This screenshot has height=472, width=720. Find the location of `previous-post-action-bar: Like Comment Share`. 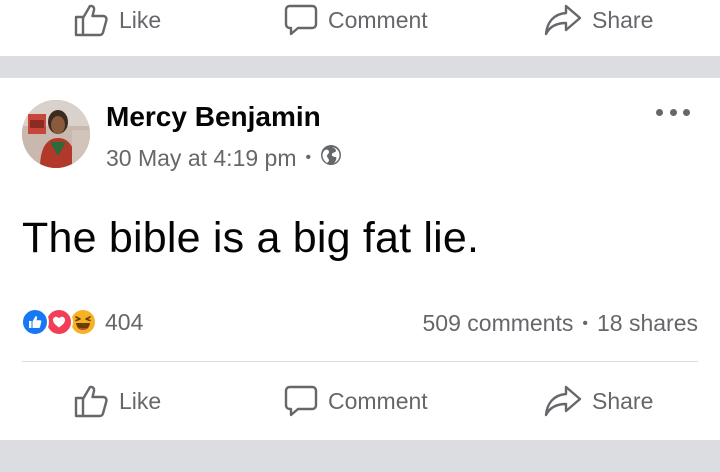

previous-post-action-bar: Like Comment Share is located at coordinates (360, 20).